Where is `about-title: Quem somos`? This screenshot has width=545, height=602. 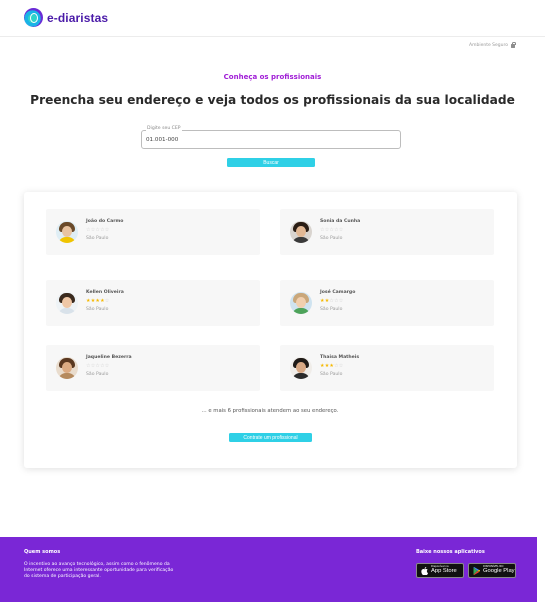
about-title: Quem somos is located at coordinates (42, 552).